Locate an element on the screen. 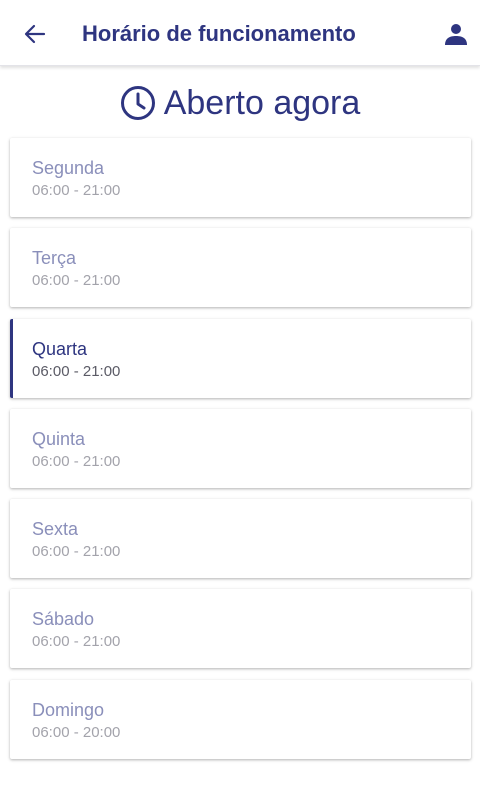 Image resolution: width=480 pixels, height=800 pixels. day-card-sabado: Sábado 06:00 - 21:00 is located at coordinates (240, 629).